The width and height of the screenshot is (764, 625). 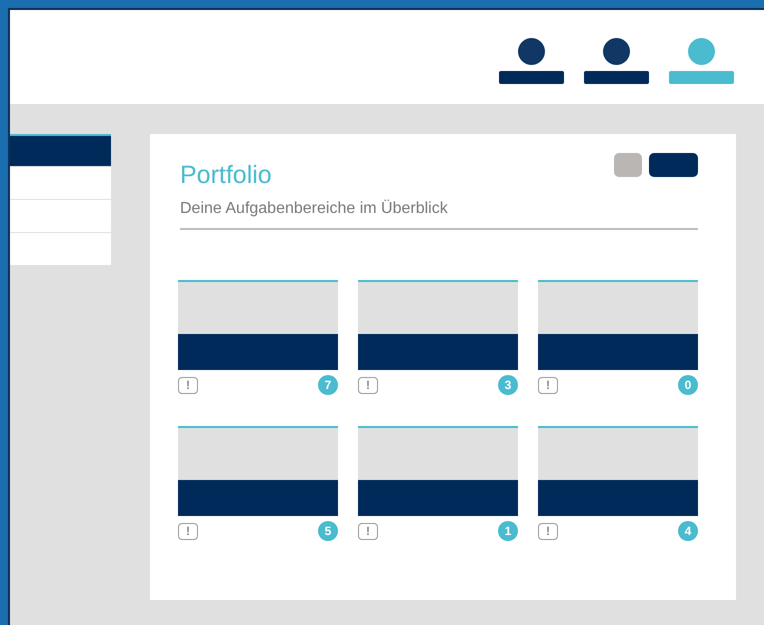 What do you see at coordinates (688, 531) in the screenshot?
I see `count-badge: 4` at bounding box center [688, 531].